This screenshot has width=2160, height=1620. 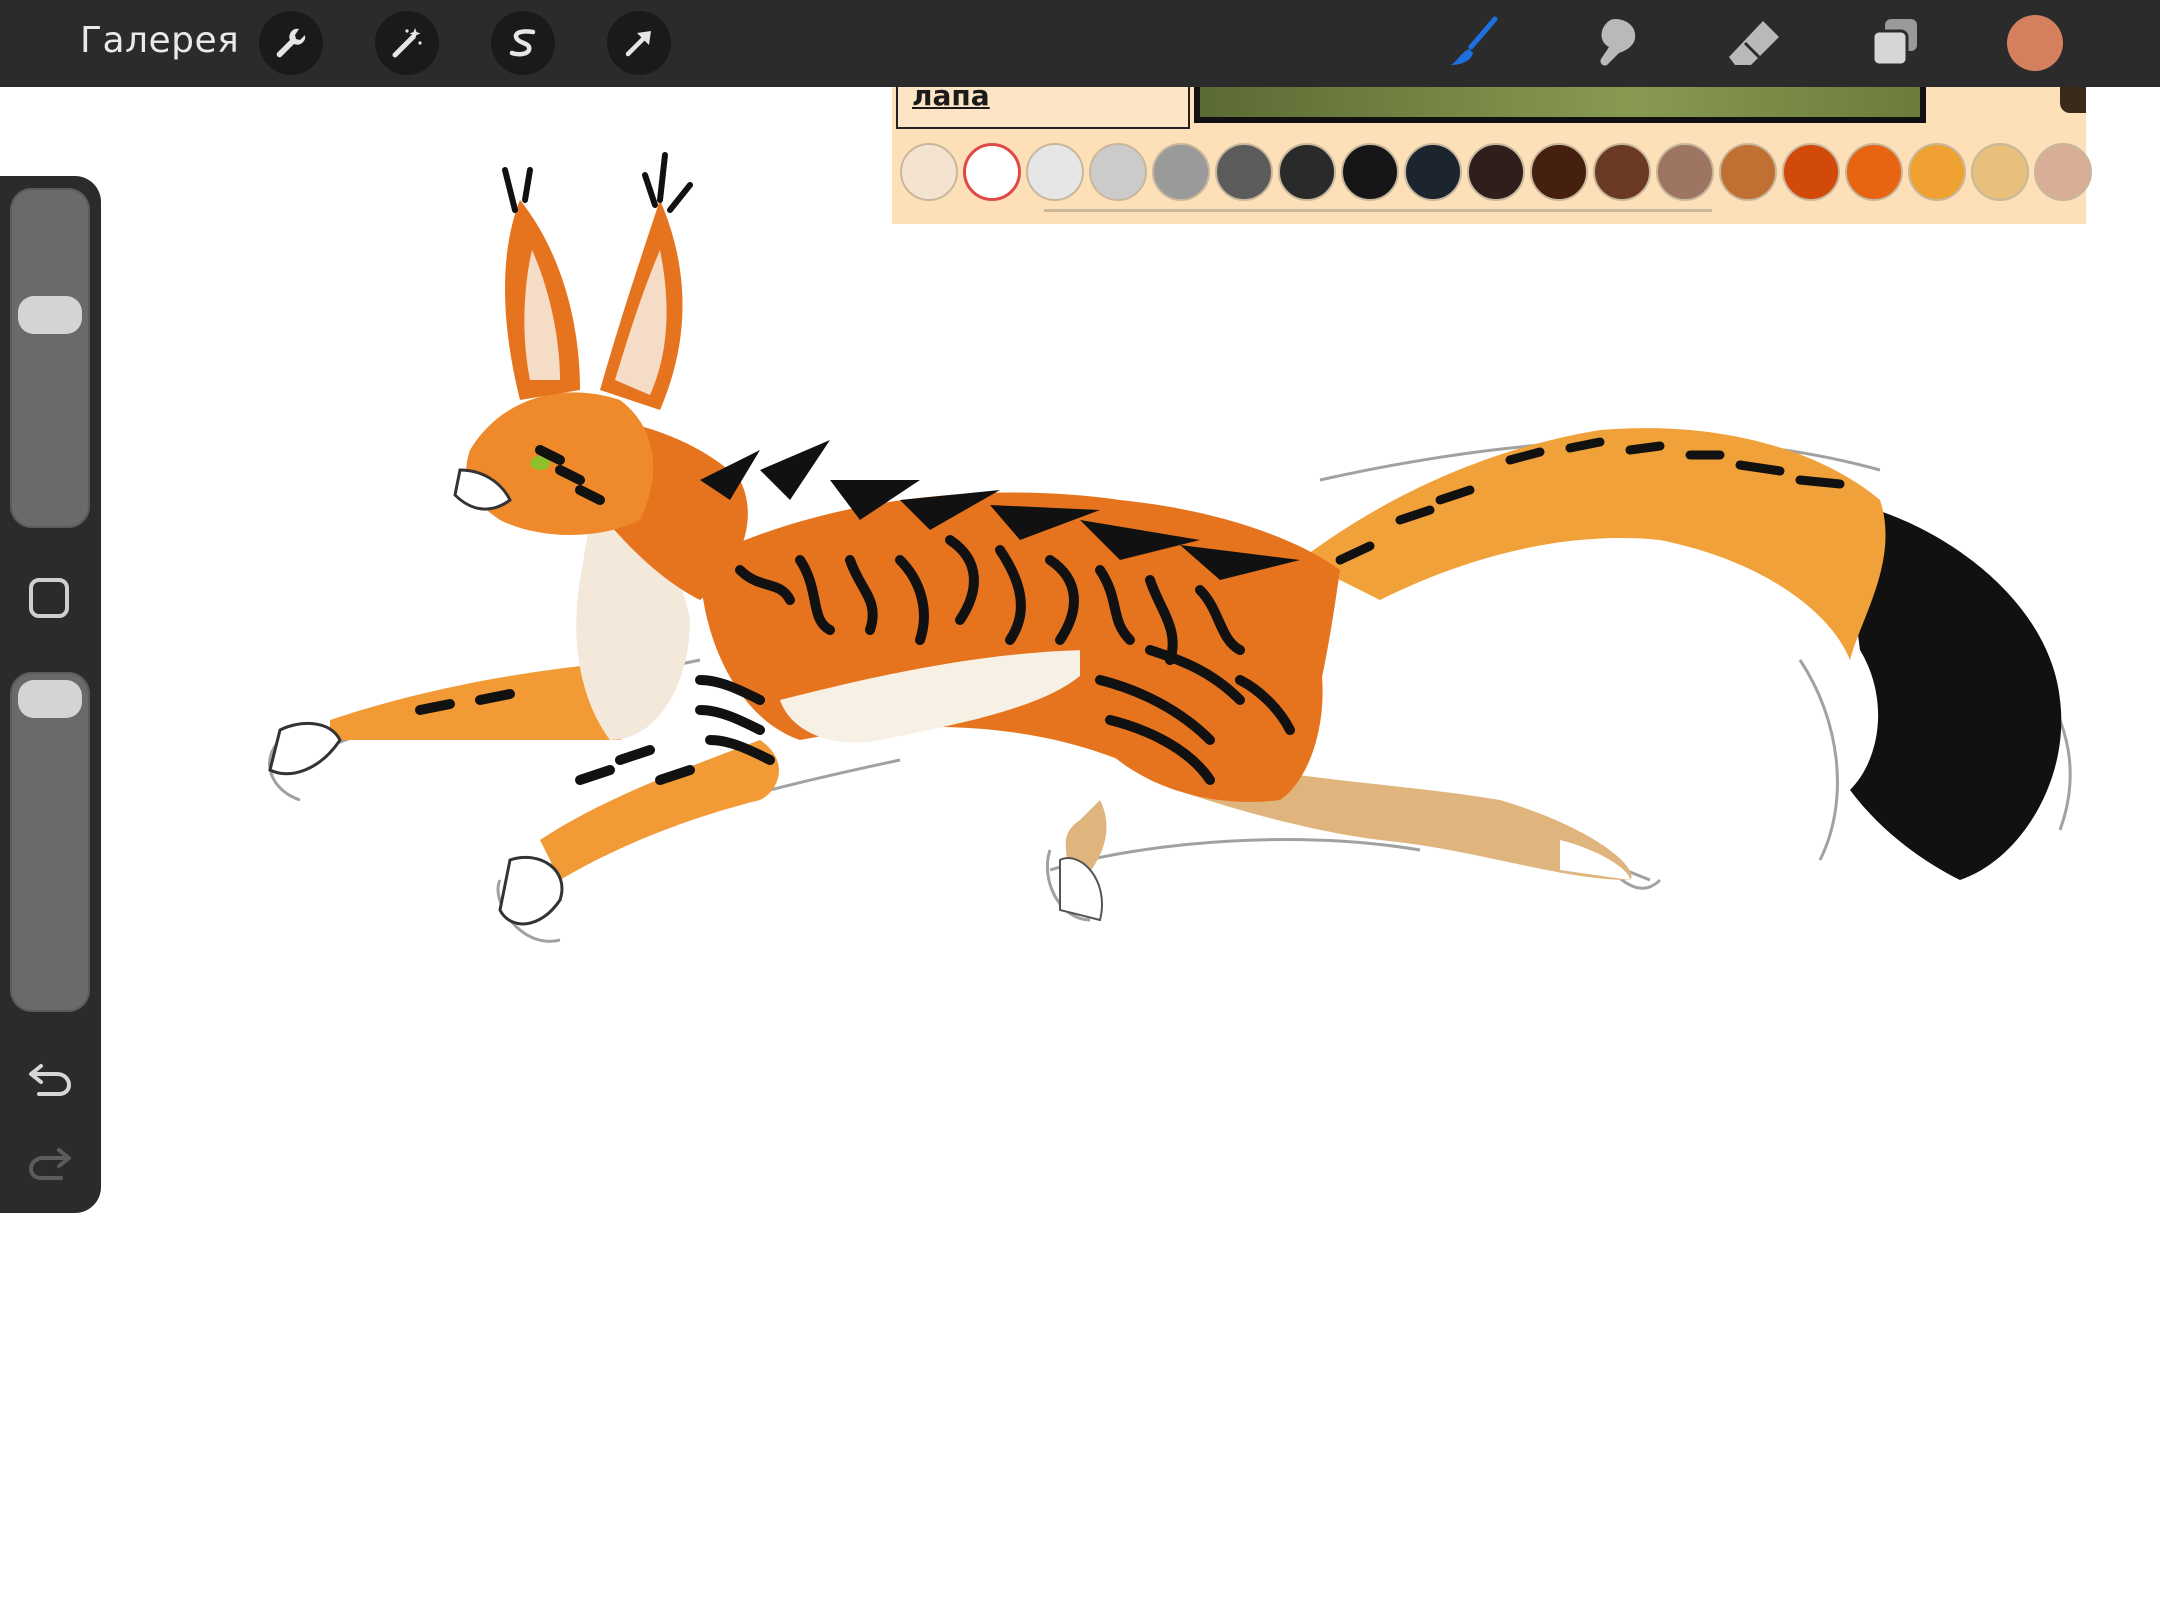 I want to click on transform-button, so click(x=639, y=43).